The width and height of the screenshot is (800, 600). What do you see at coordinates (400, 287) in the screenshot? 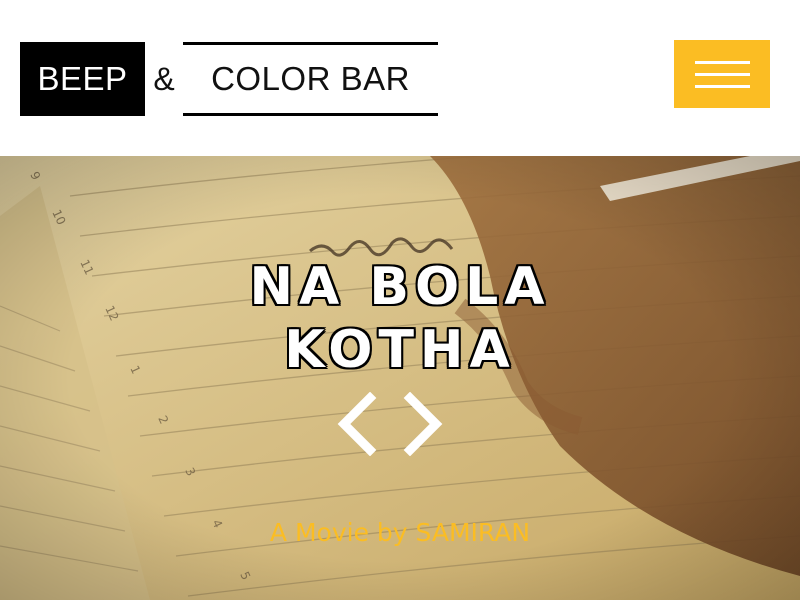
I see `hero-title-line1: NA BOLA` at bounding box center [400, 287].